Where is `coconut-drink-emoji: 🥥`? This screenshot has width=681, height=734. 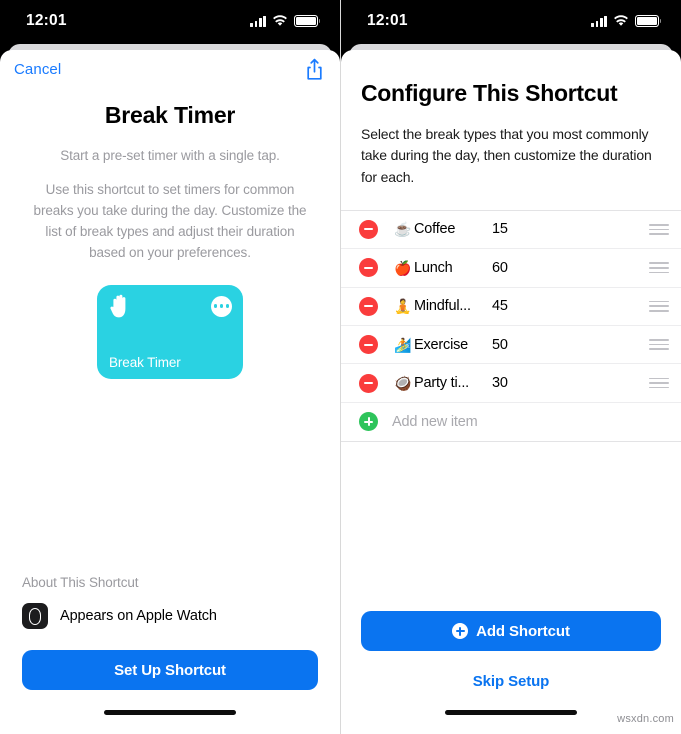
coconut-drink-emoji: 🥥 is located at coordinates (403, 383).